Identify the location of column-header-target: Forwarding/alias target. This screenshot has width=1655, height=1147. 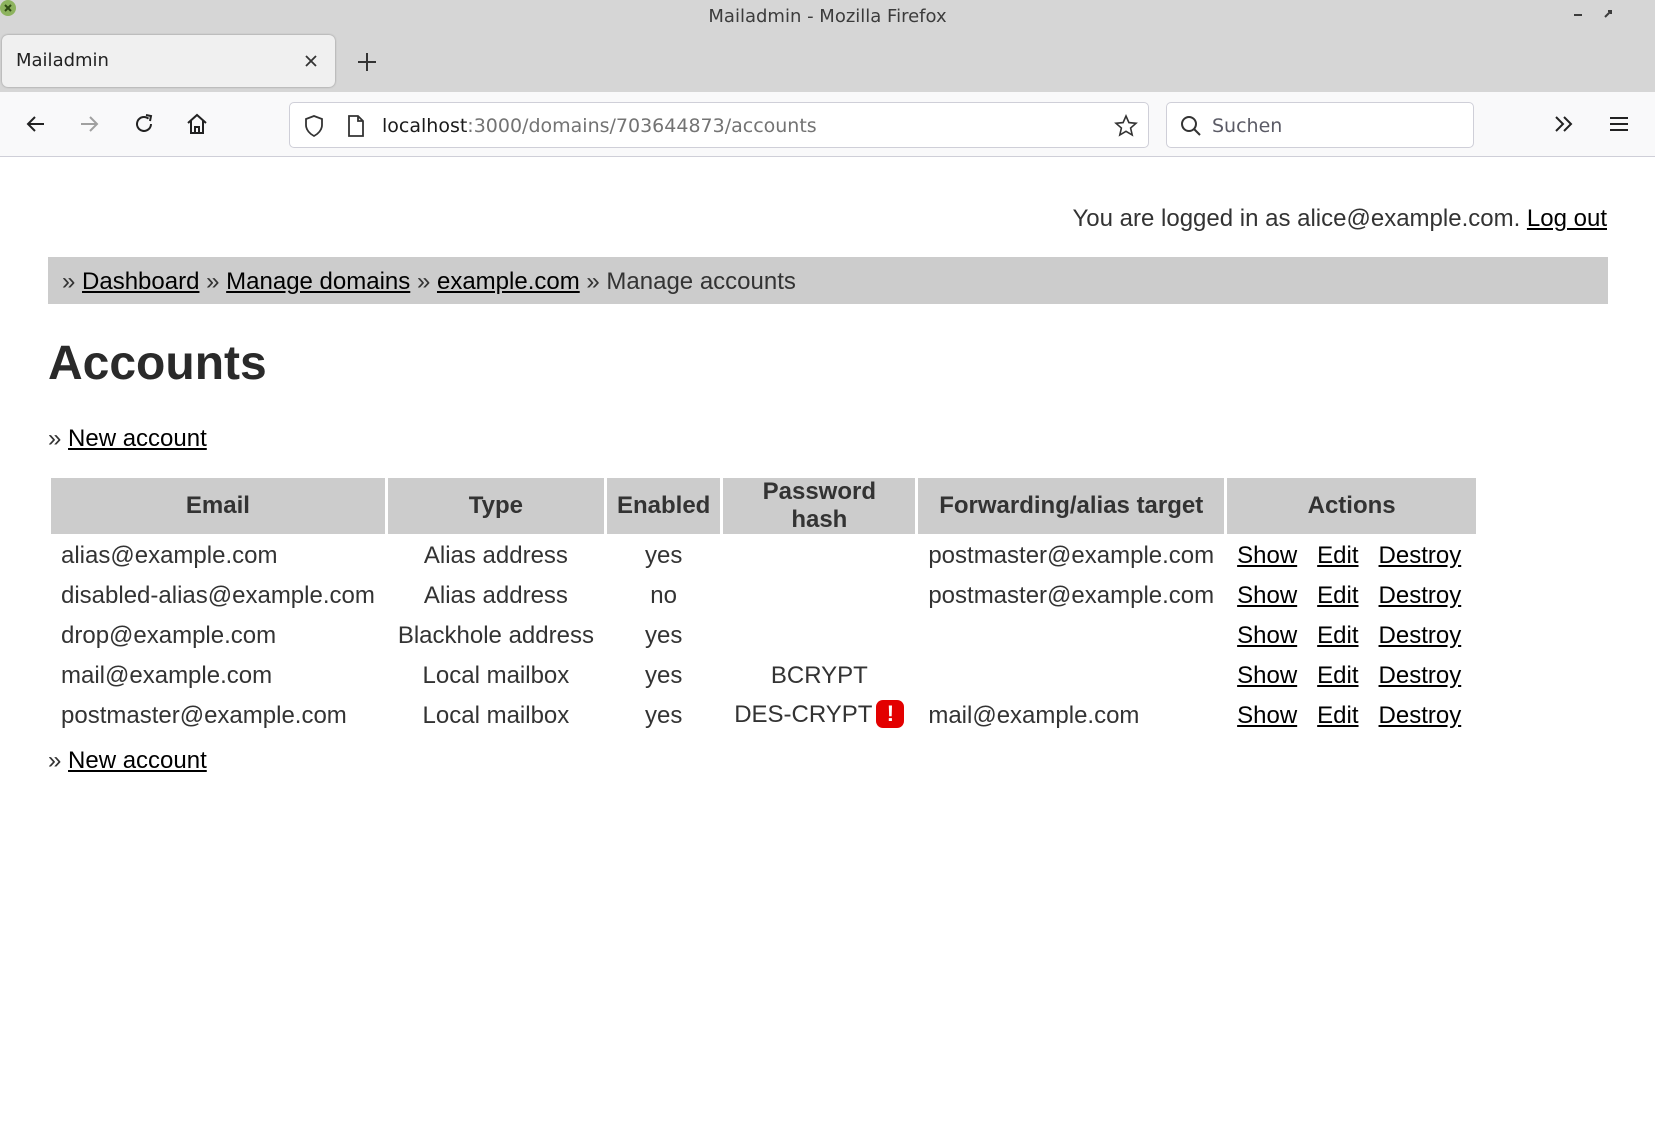
(1071, 506).